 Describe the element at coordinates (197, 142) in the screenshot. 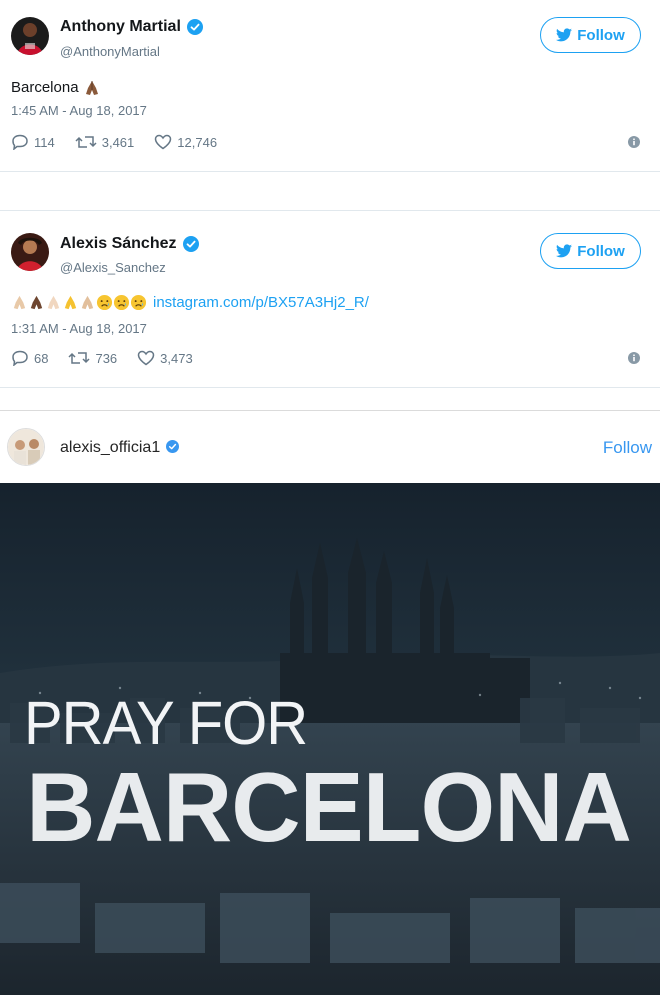

I see `like-count: 12,746` at that location.